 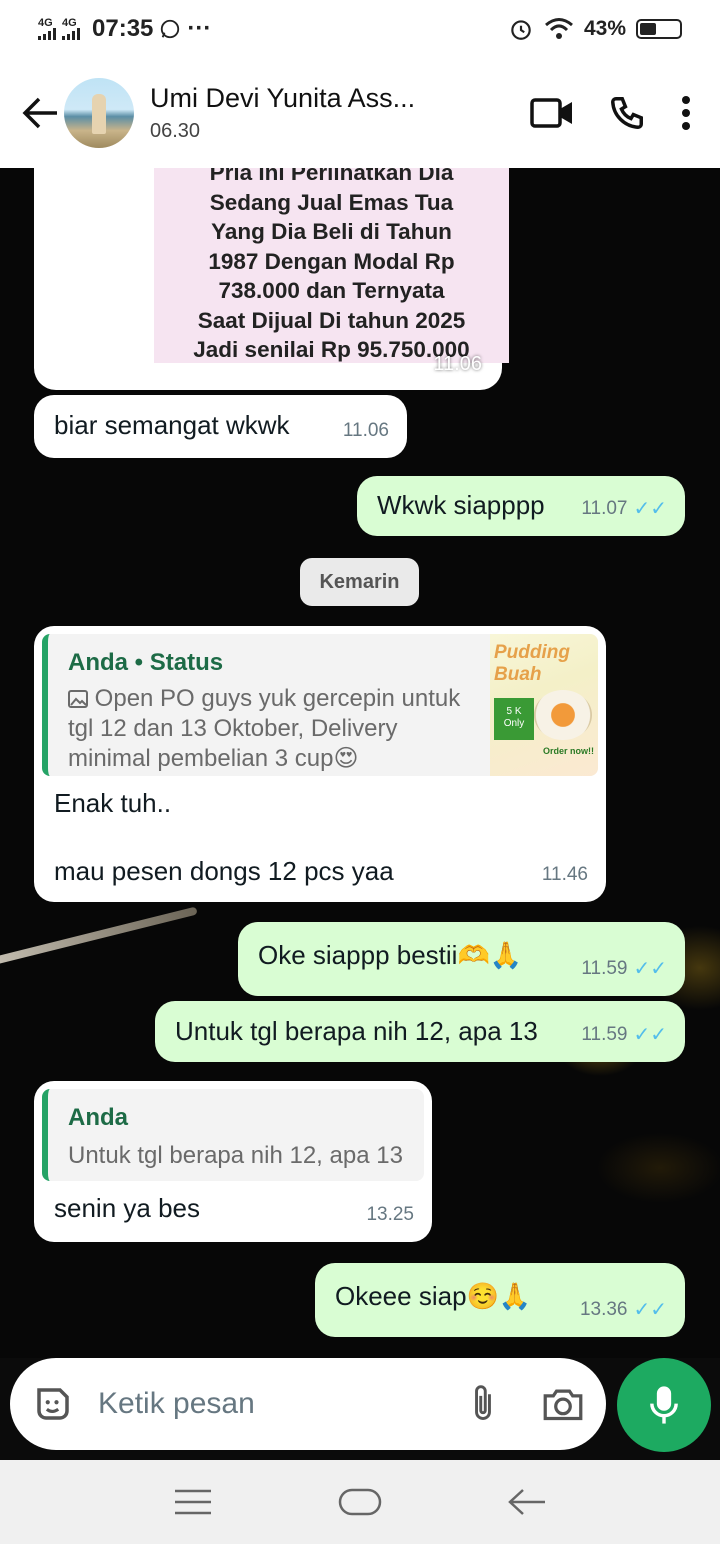 What do you see at coordinates (659, 29) in the screenshot?
I see `battery-icon` at bounding box center [659, 29].